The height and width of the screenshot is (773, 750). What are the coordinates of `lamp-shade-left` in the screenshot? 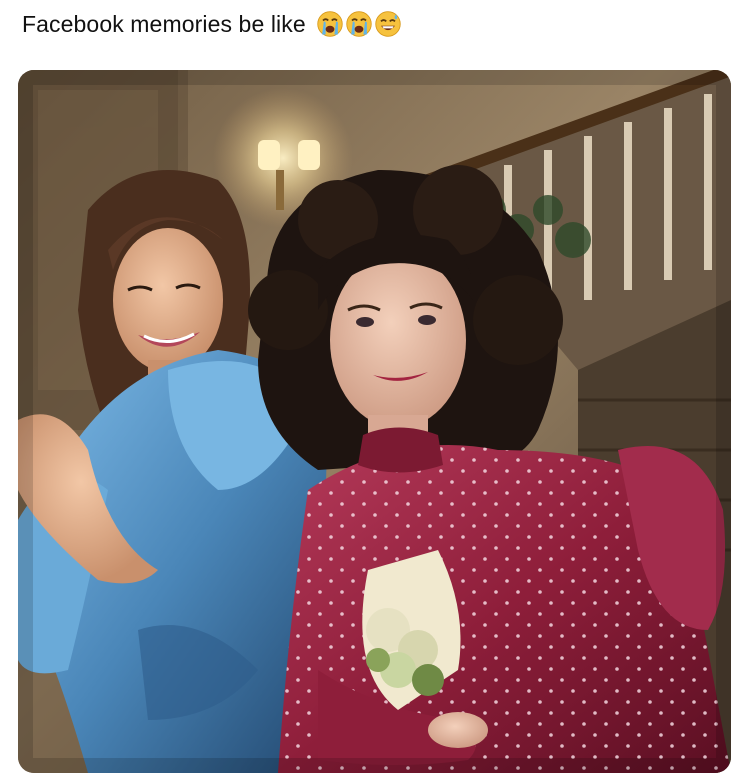 It's located at (269, 155).